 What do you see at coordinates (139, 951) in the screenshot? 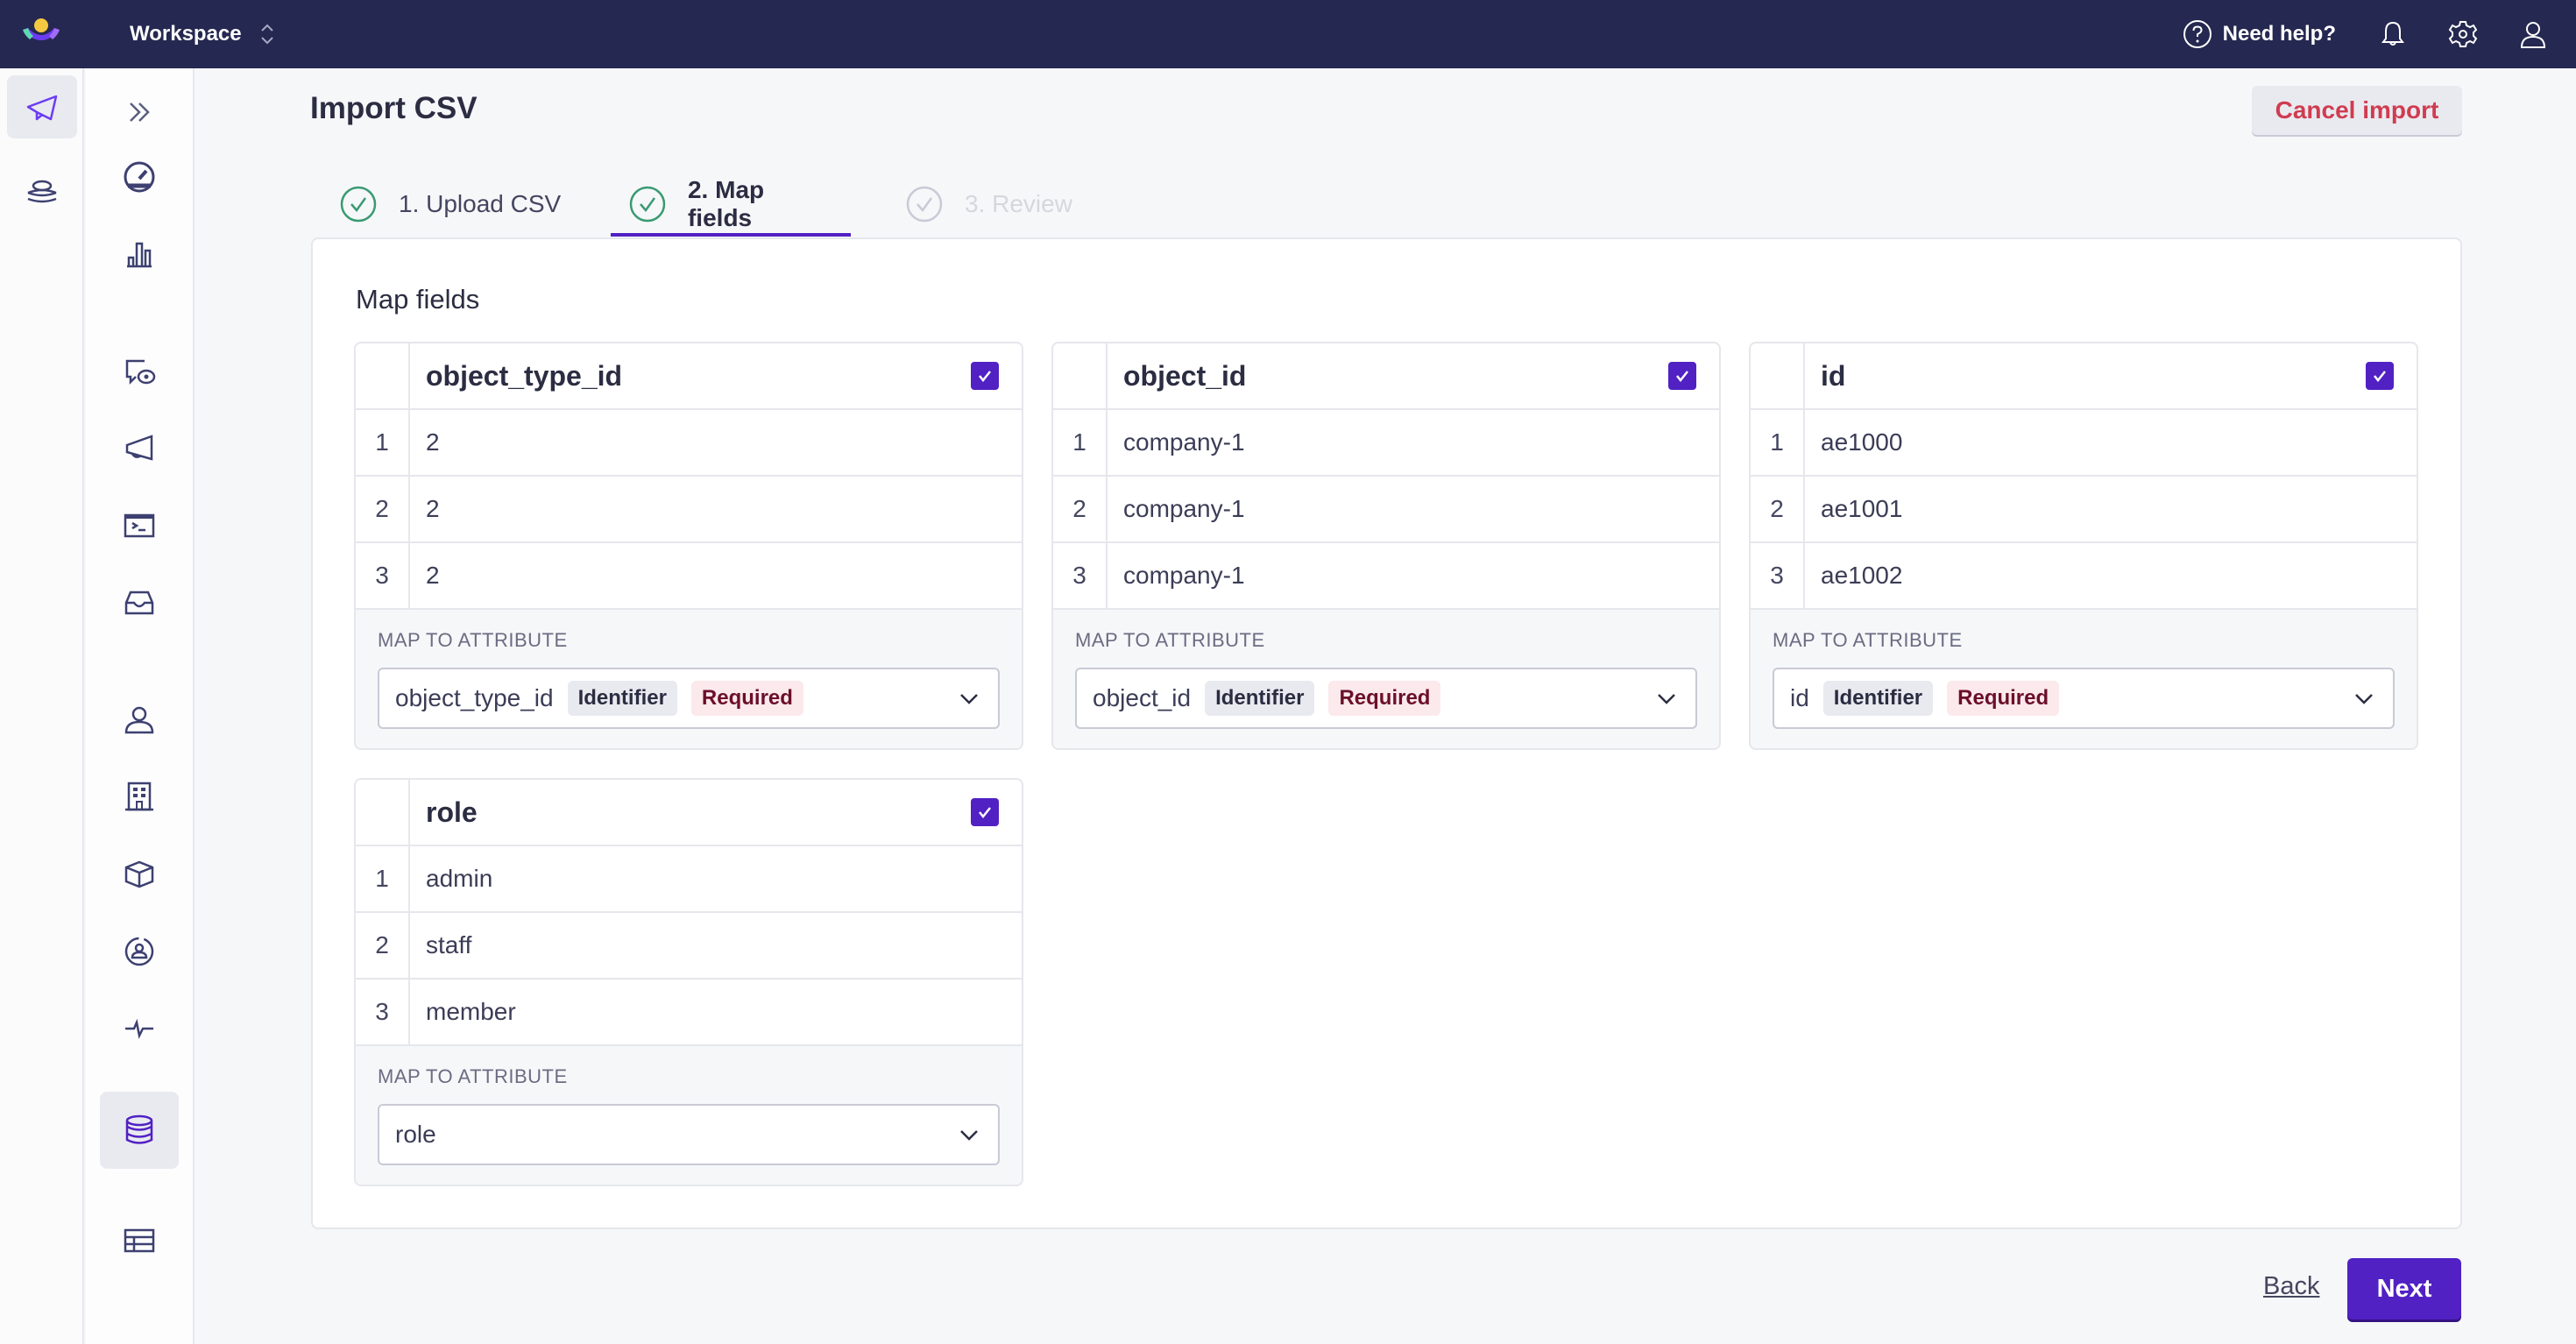
I see `nav-segments` at bounding box center [139, 951].